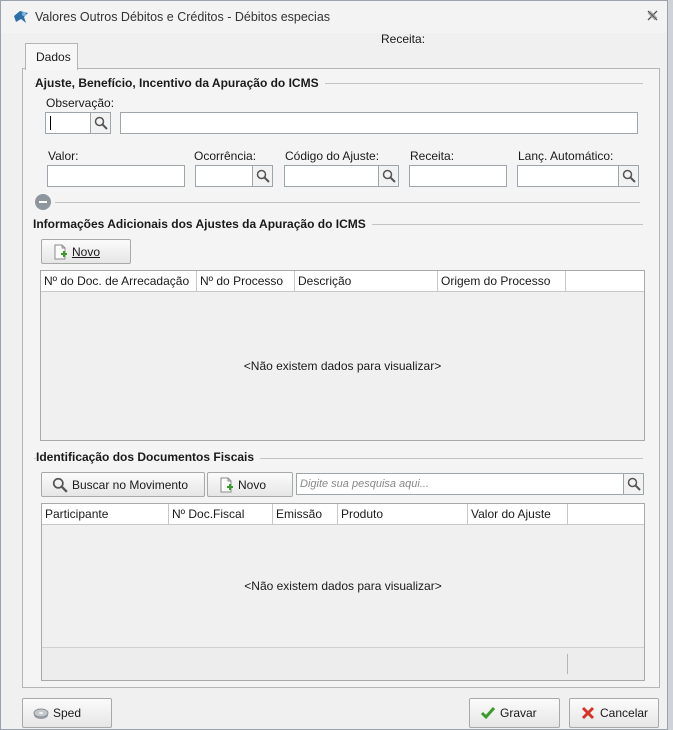 Image resolution: width=673 pixels, height=730 pixels. Describe the element at coordinates (432, 156) in the screenshot. I see `receita-label: Receita:` at that location.